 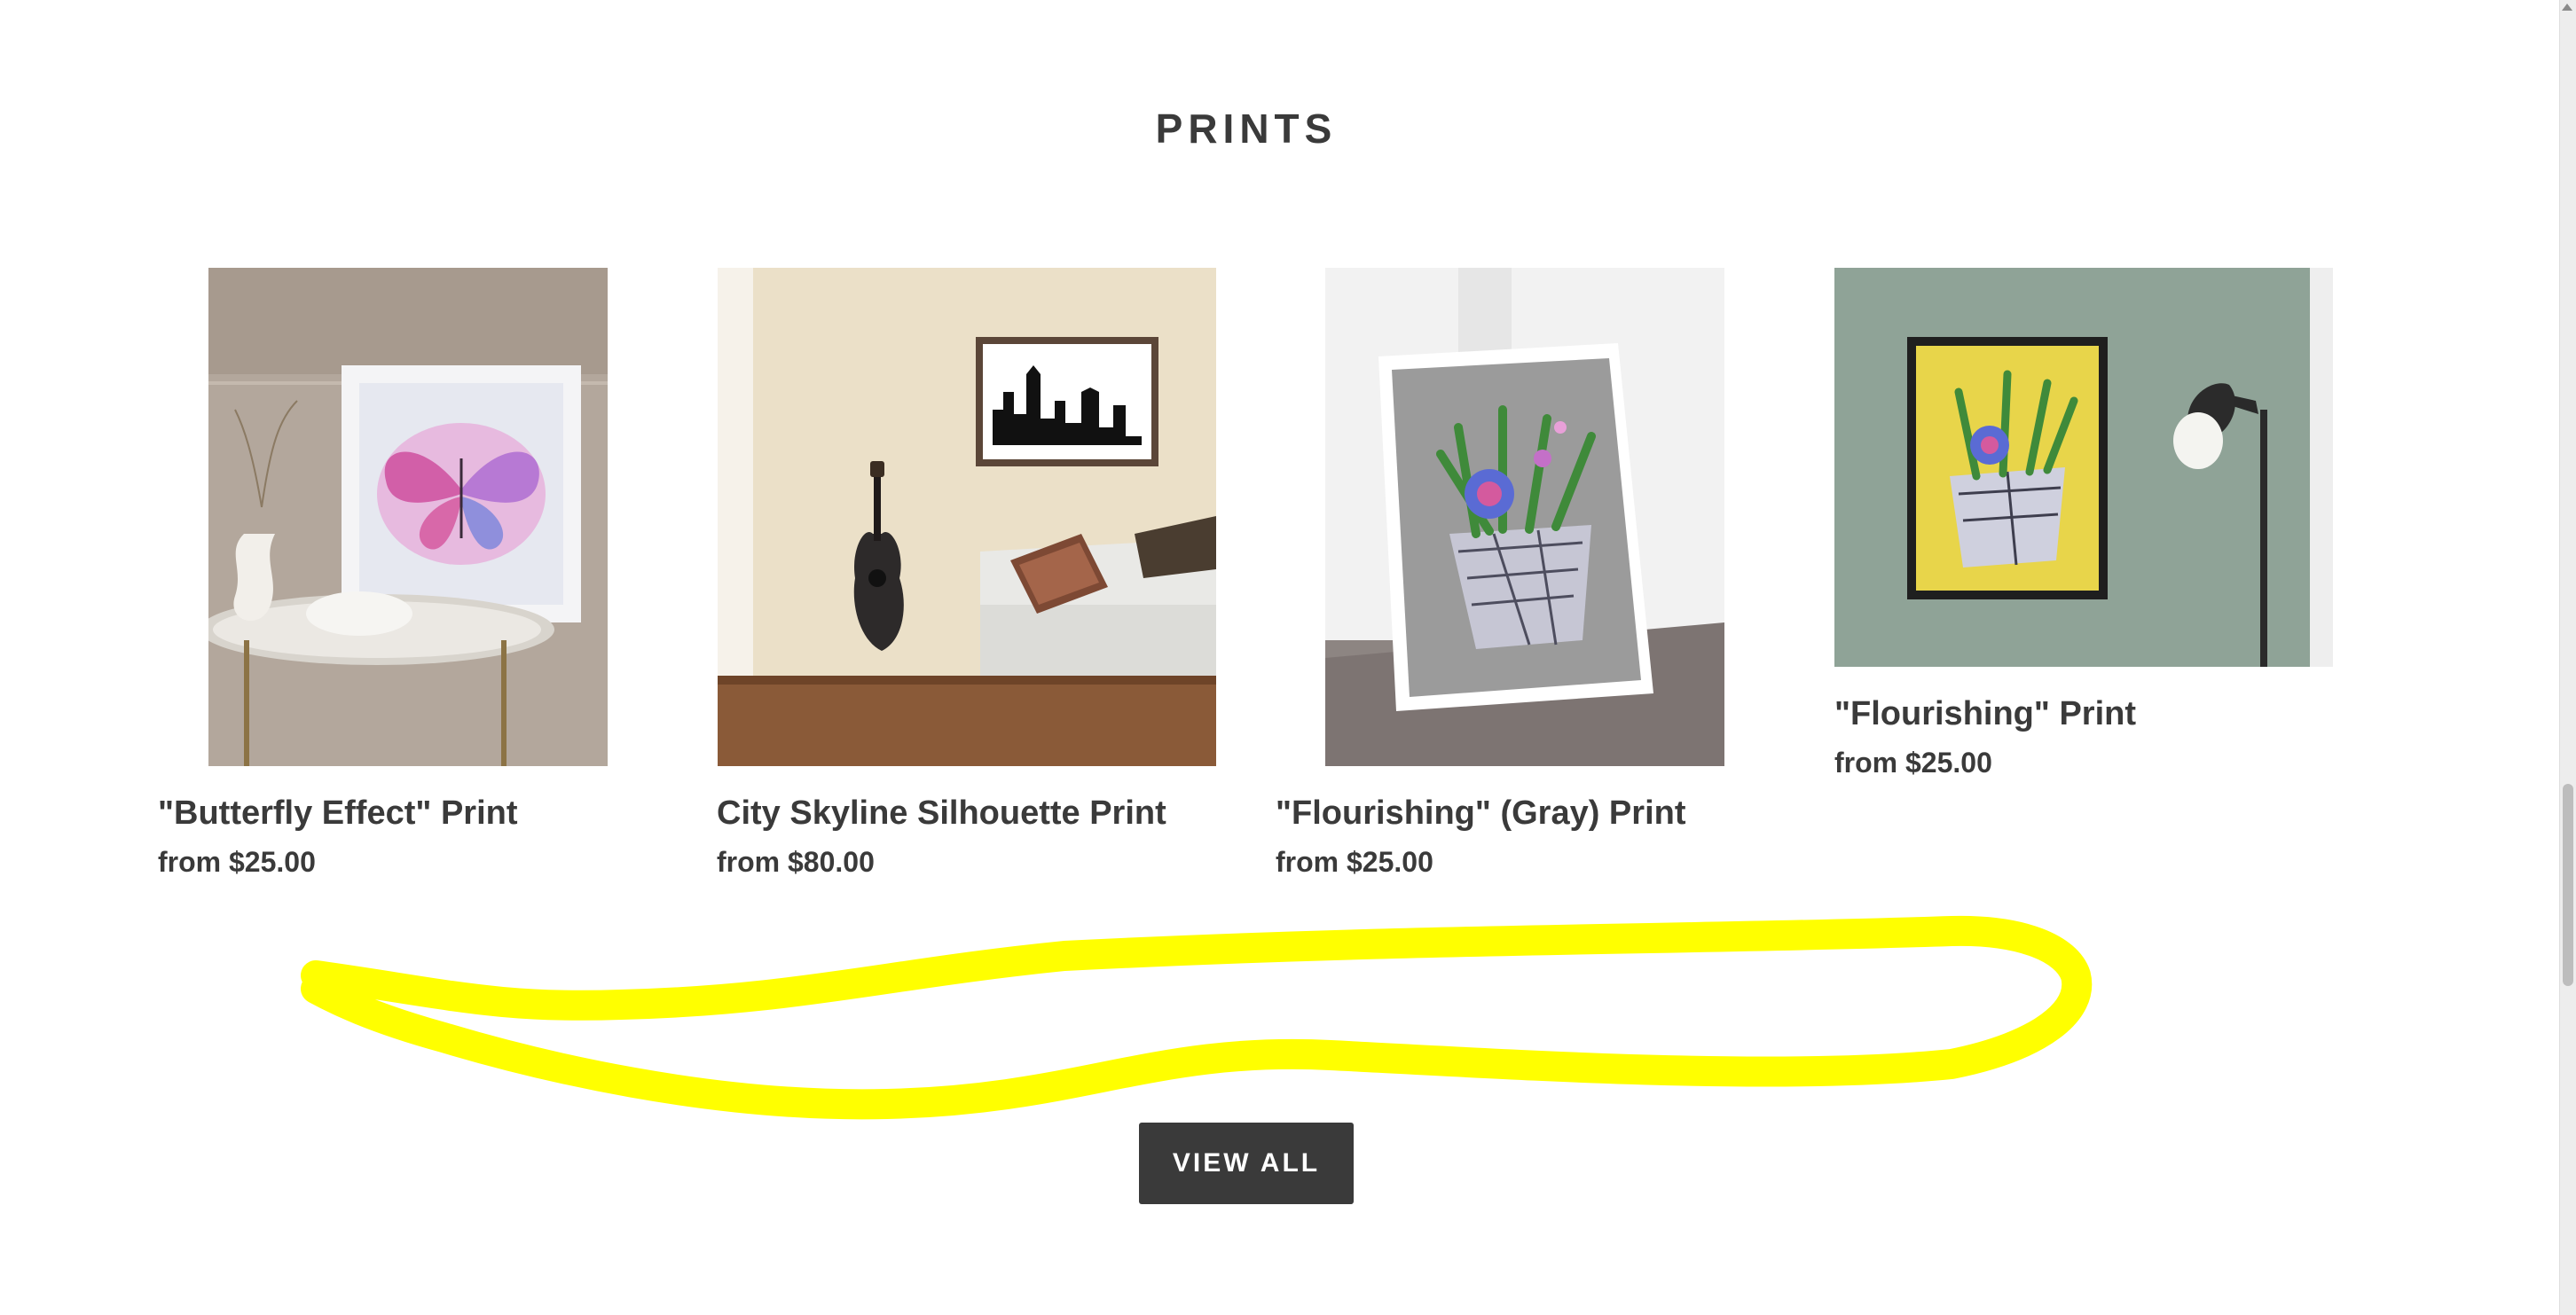 What do you see at coordinates (2568, 885) in the screenshot?
I see `scrollbar-thumb` at bounding box center [2568, 885].